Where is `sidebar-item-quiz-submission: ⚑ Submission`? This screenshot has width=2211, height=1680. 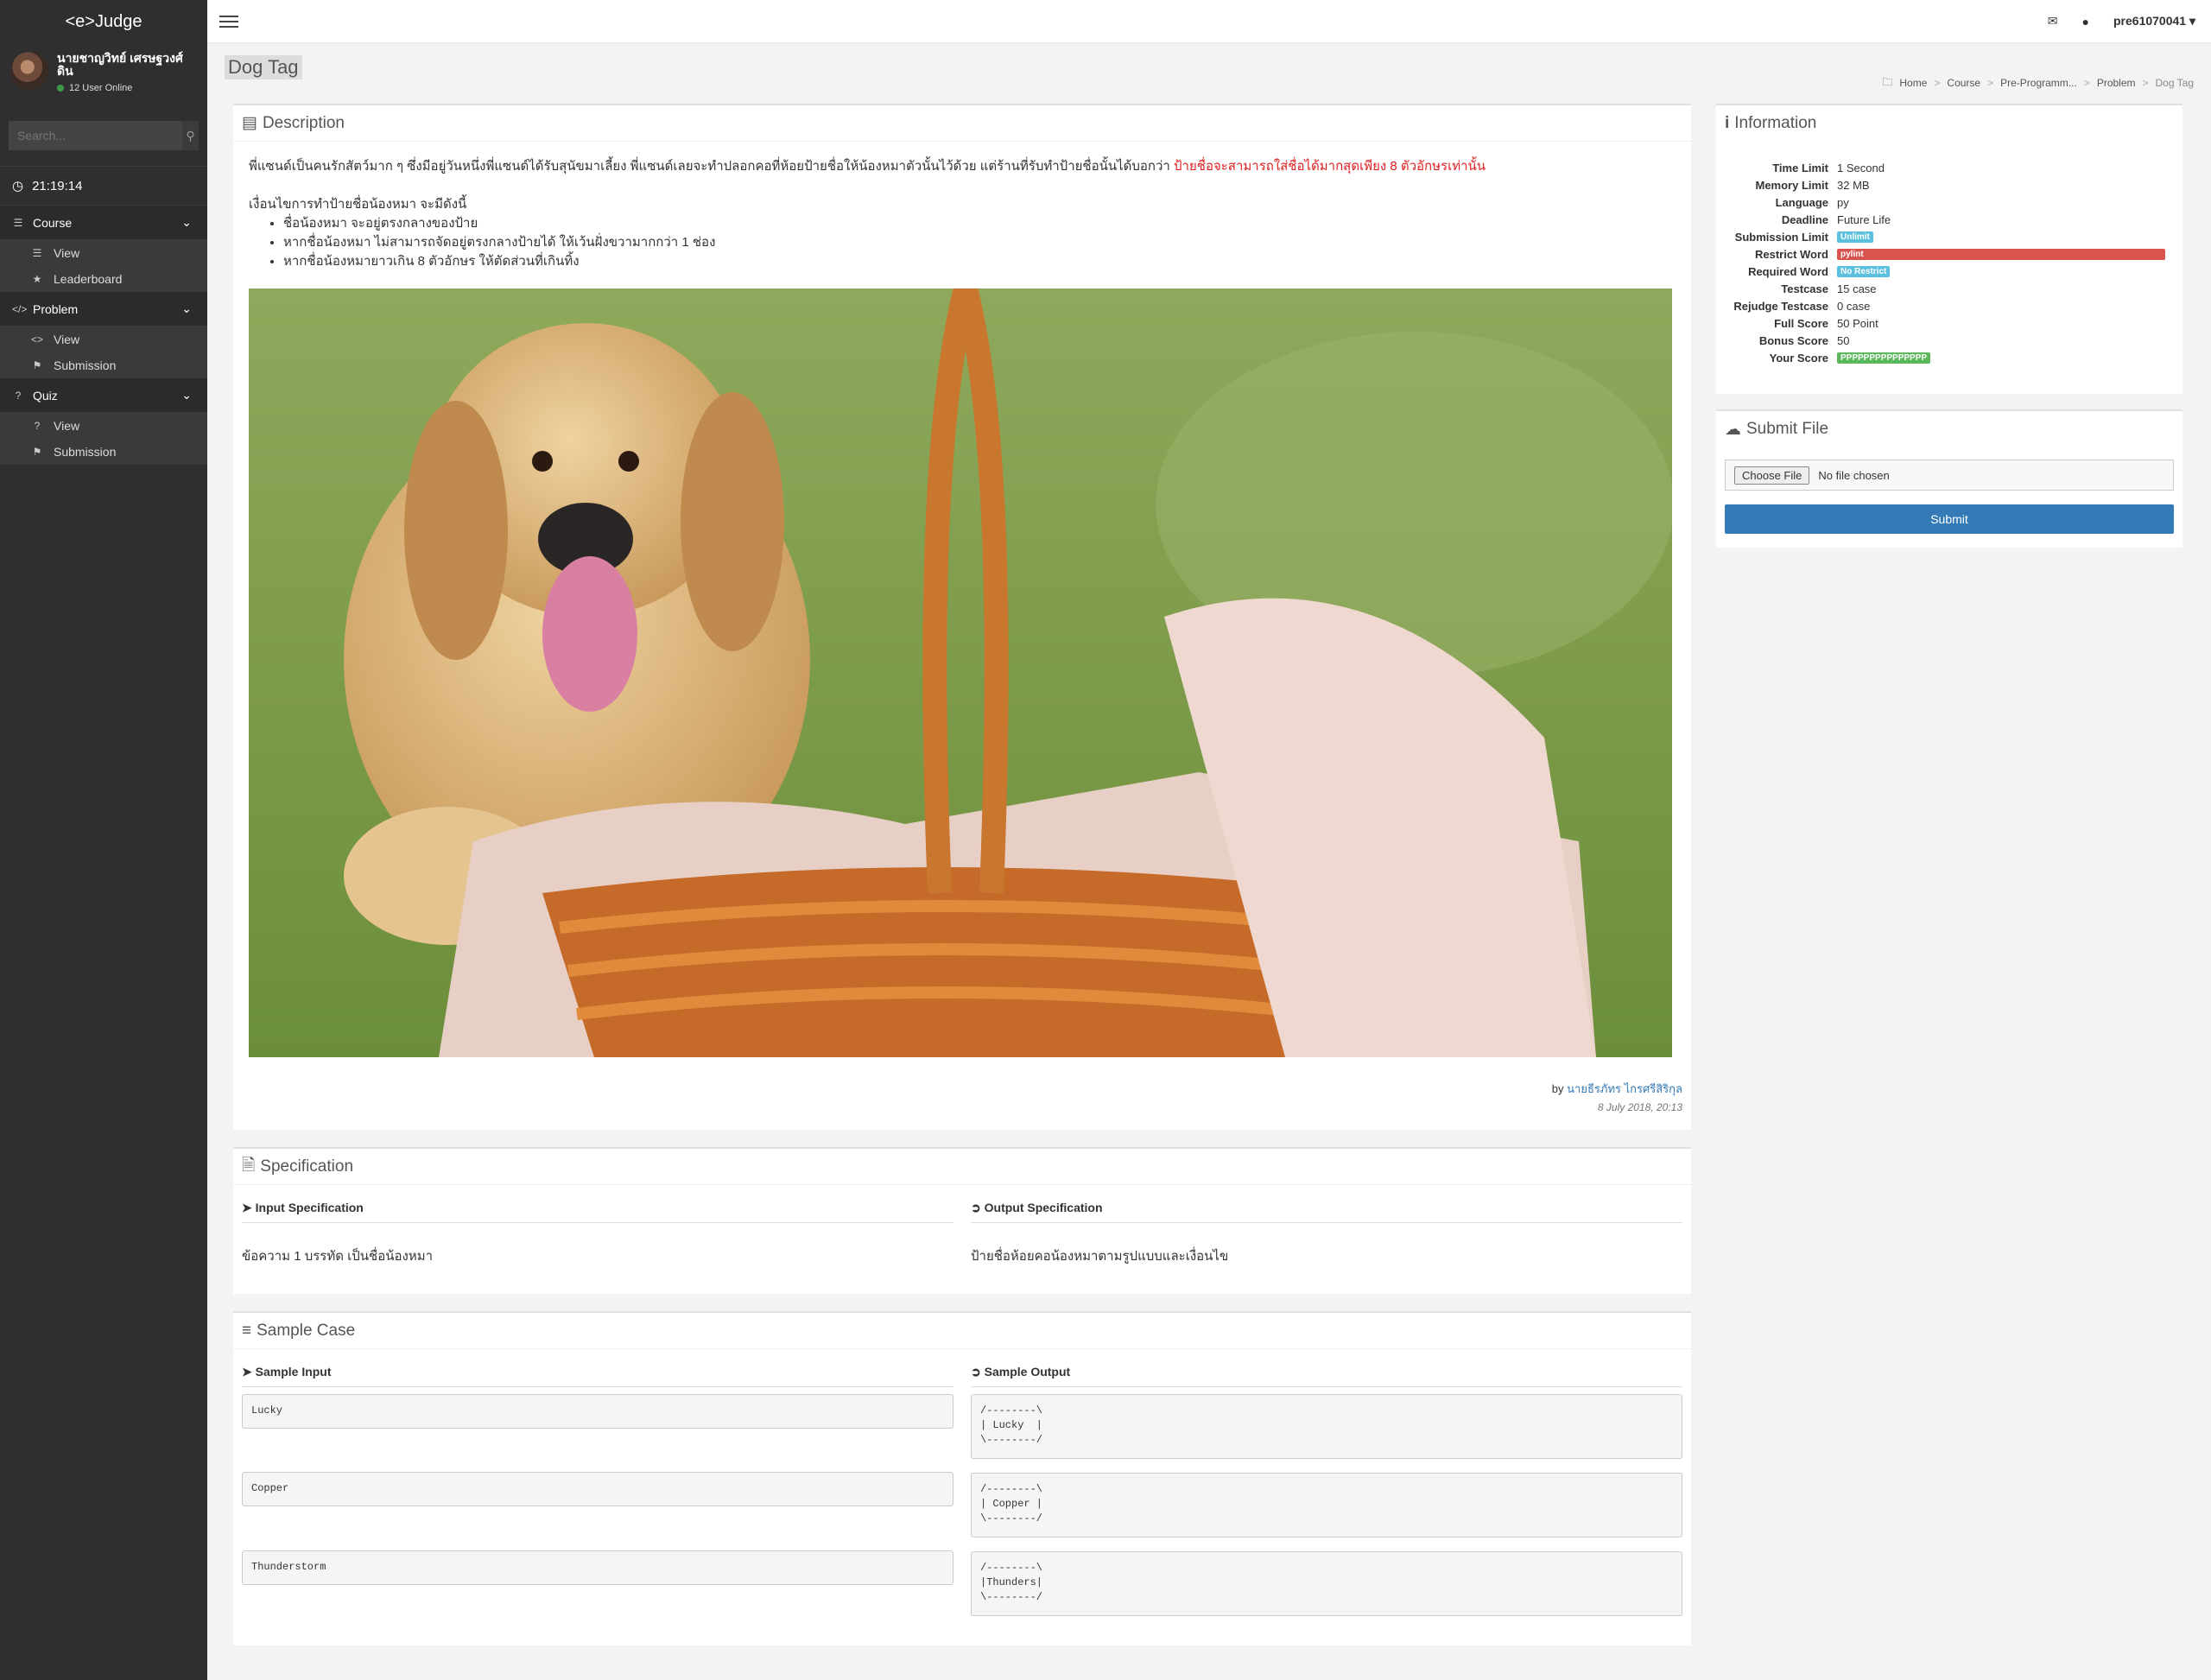 sidebar-item-quiz-submission: ⚑ Submission is located at coordinates (103, 452).